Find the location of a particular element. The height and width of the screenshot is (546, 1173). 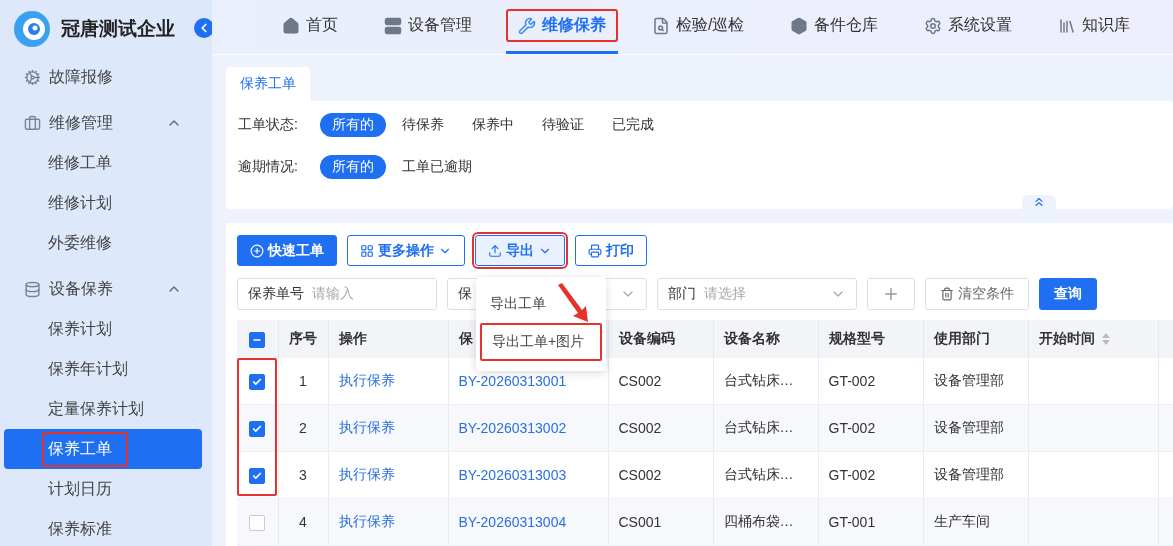

column-header: 使用部门 is located at coordinates (975, 339).